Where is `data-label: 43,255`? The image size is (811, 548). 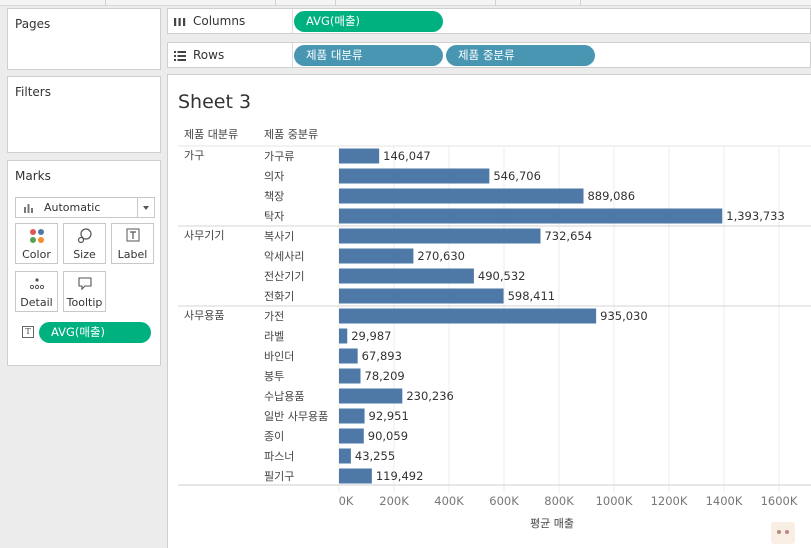
data-label: 43,255 is located at coordinates (375, 456).